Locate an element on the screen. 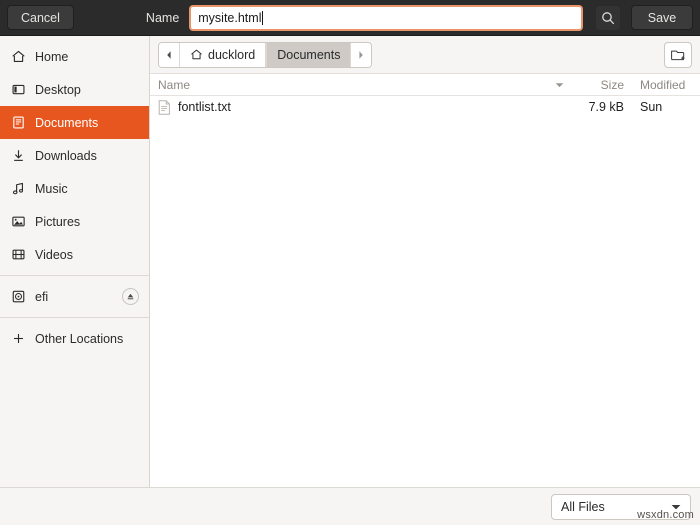 This screenshot has height=525, width=700. breadcrumb: ducklord Documents is located at coordinates (265, 54).